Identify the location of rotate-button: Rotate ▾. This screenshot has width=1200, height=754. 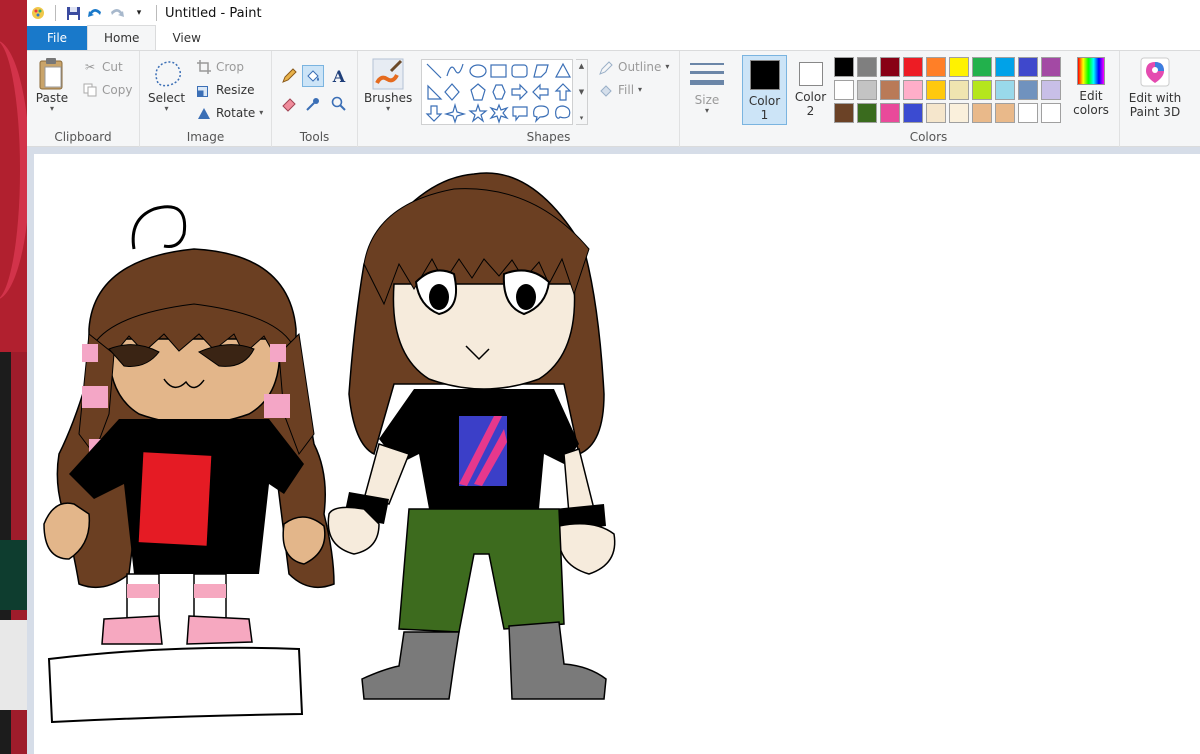
(229, 113).